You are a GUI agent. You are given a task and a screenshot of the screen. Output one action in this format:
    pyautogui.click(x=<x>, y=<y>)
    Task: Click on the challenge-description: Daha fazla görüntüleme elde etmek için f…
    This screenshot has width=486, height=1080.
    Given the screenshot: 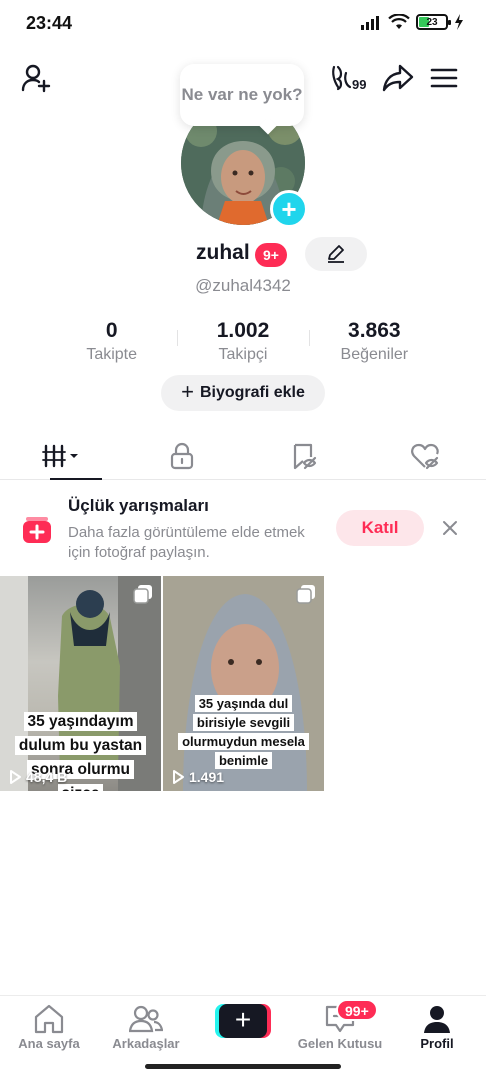 What is the action you would take?
    pyautogui.click(x=186, y=542)
    